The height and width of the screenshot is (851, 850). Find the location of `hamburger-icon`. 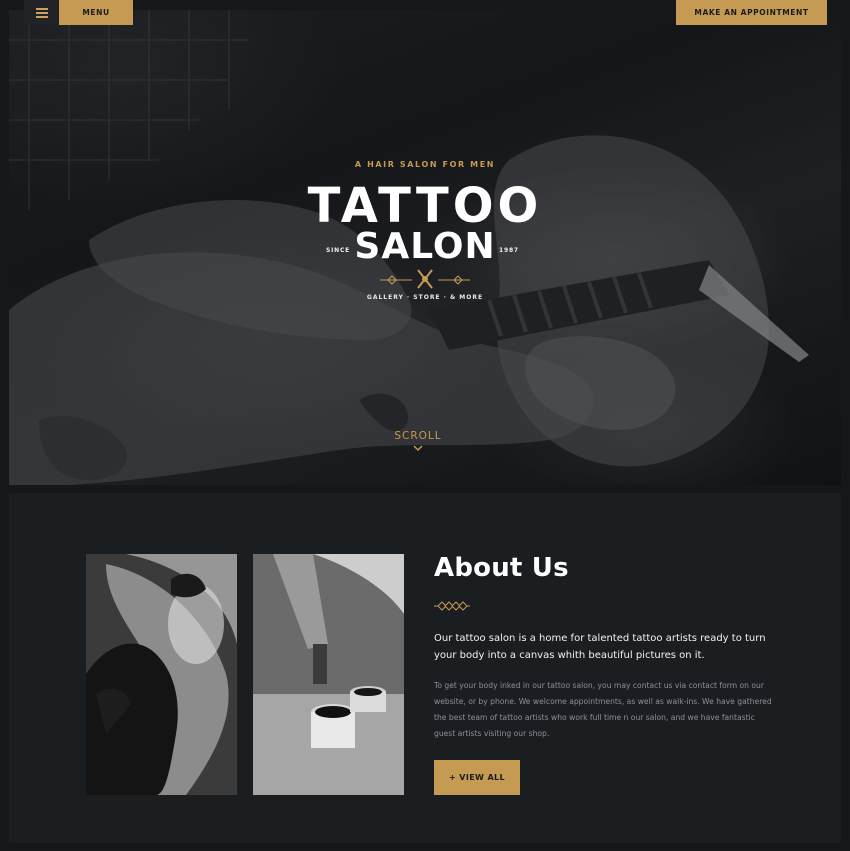

hamburger-icon is located at coordinates (41, 12).